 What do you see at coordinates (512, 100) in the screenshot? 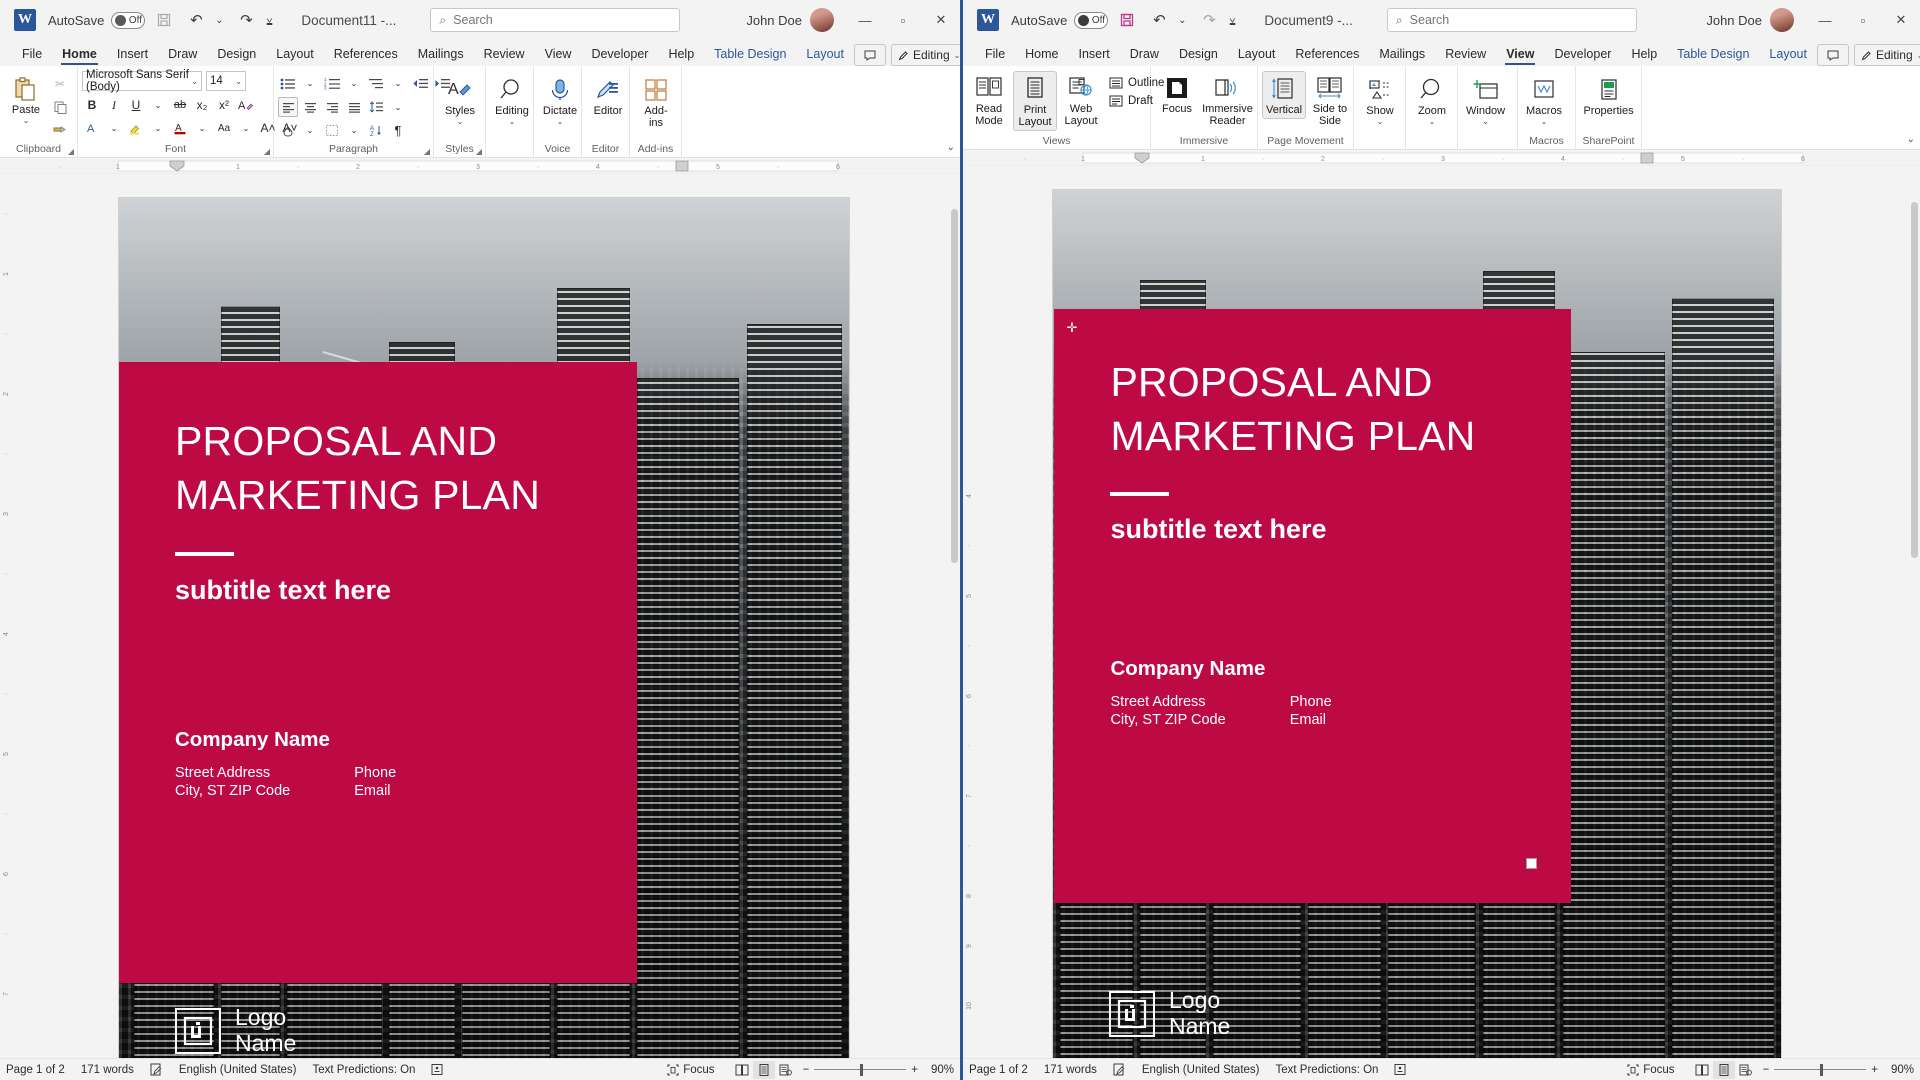
I see `editing-button: Editing ⌄` at bounding box center [512, 100].